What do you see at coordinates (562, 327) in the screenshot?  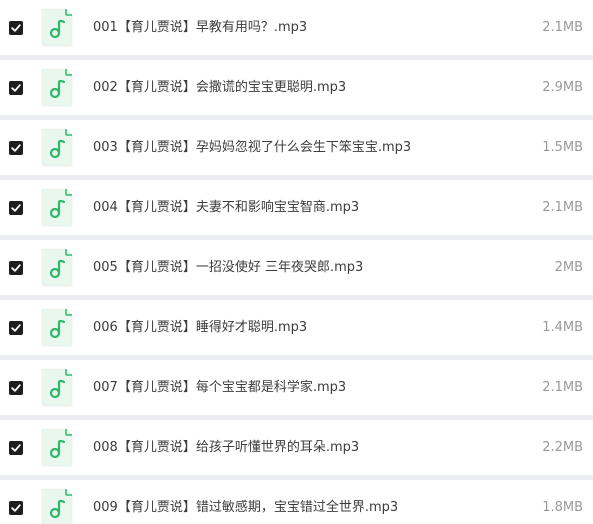 I see `file-size: 1.4MB` at bounding box center [562, 327].